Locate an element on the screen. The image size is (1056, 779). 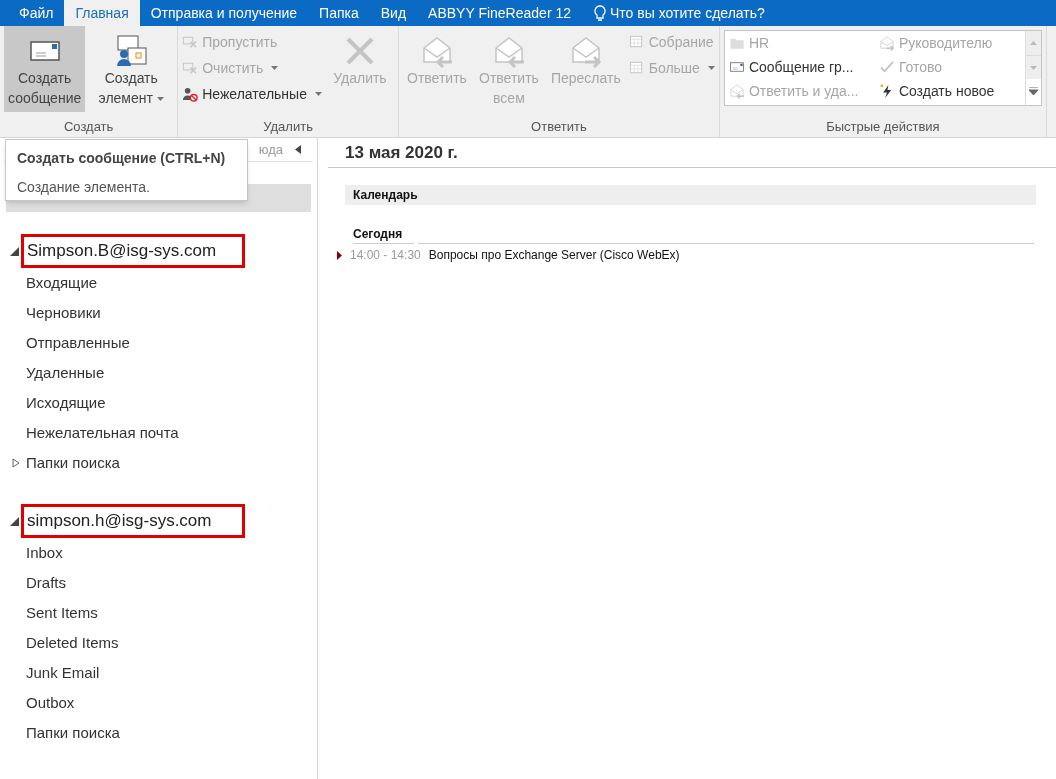
person-calendar-icon is located at coordinates (131, 51).